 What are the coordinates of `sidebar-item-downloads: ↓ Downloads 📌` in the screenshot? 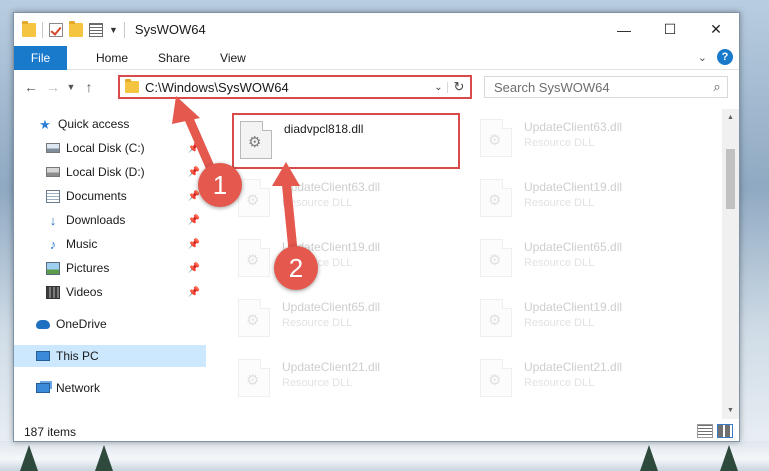 It's located at (110, 220).